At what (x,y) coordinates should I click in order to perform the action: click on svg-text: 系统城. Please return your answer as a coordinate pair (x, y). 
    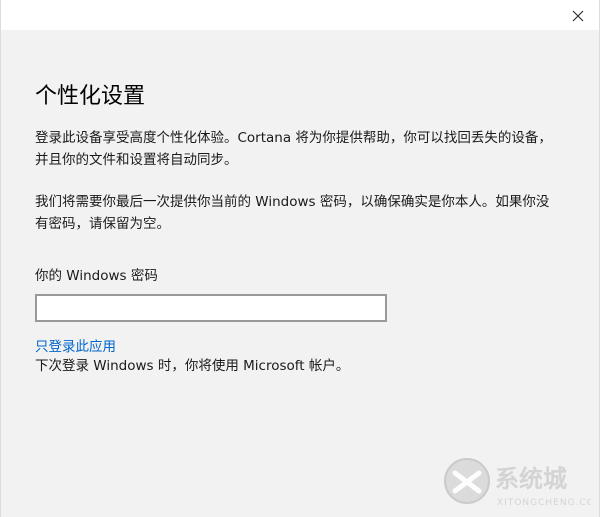
    Looking at the image, I should click on (531, 479).